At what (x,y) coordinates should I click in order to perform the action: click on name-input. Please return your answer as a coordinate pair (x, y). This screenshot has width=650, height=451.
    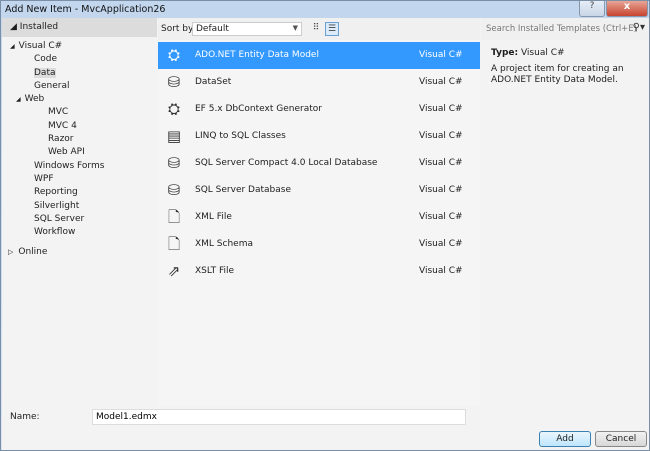
    Looking at the image, I should click on (279, 417).